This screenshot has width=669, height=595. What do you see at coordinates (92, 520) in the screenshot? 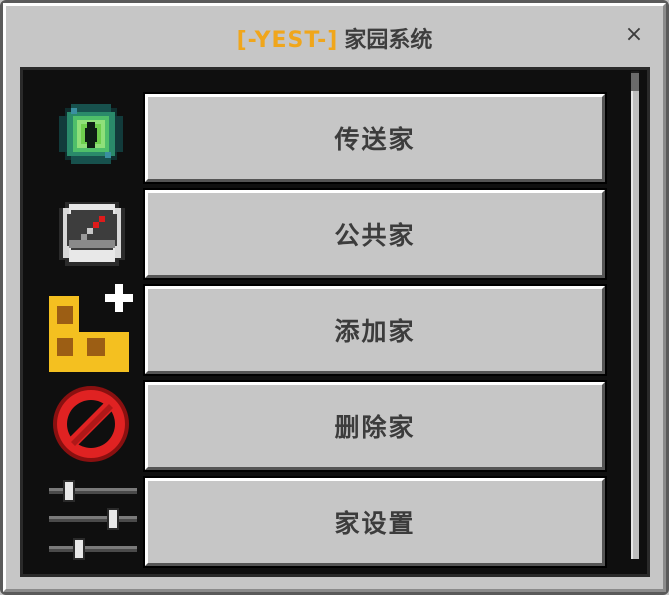
I see `sliders-icon` at bounding box center [92, 520].